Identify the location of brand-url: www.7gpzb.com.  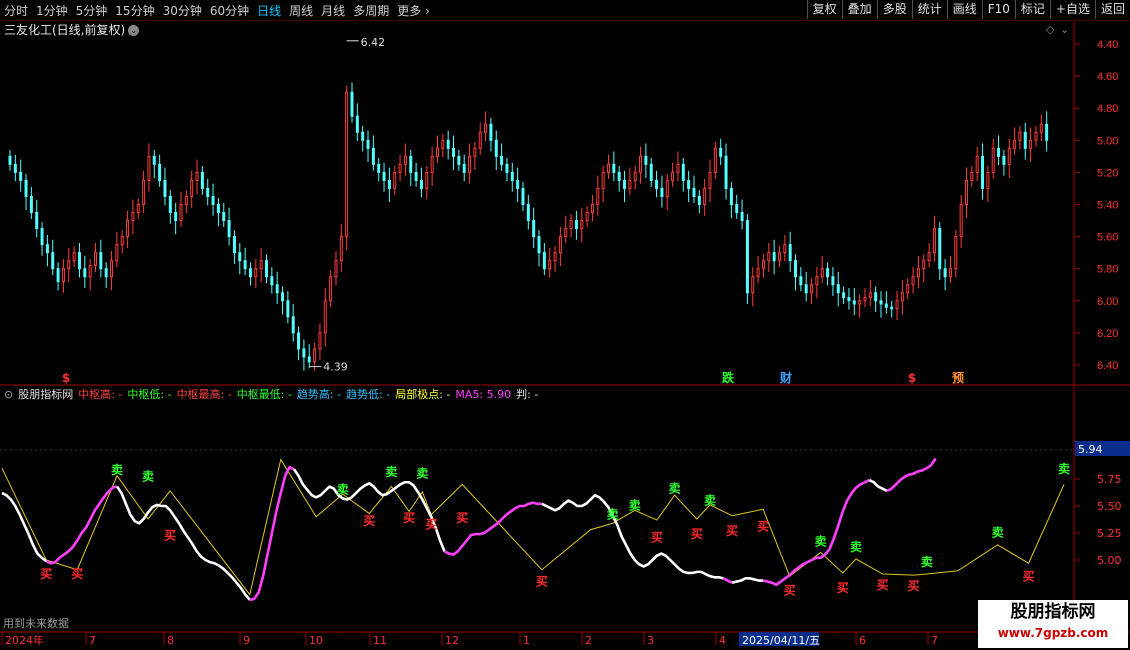
(1053, 633).